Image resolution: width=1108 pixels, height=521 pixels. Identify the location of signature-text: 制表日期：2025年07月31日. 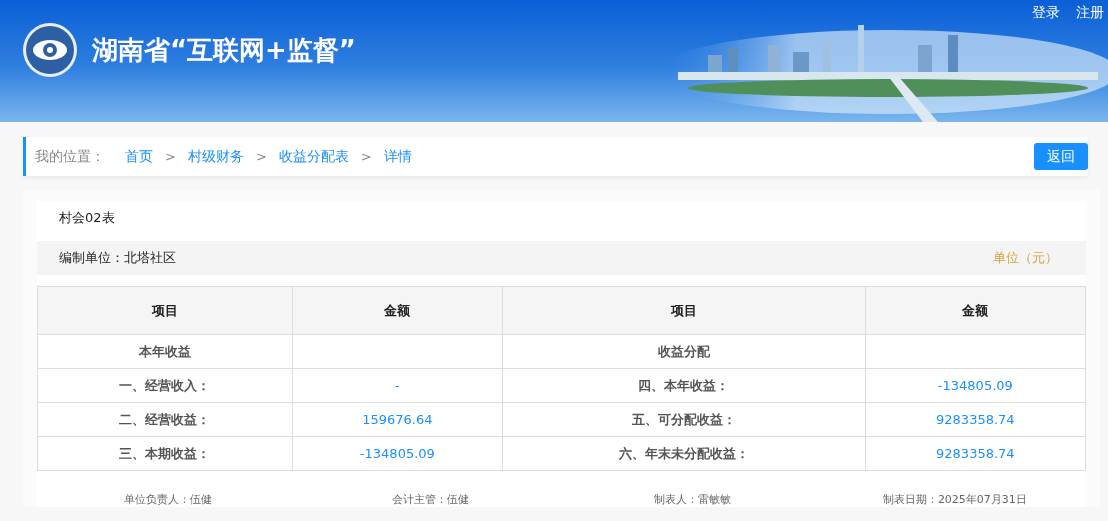
(954, 499).